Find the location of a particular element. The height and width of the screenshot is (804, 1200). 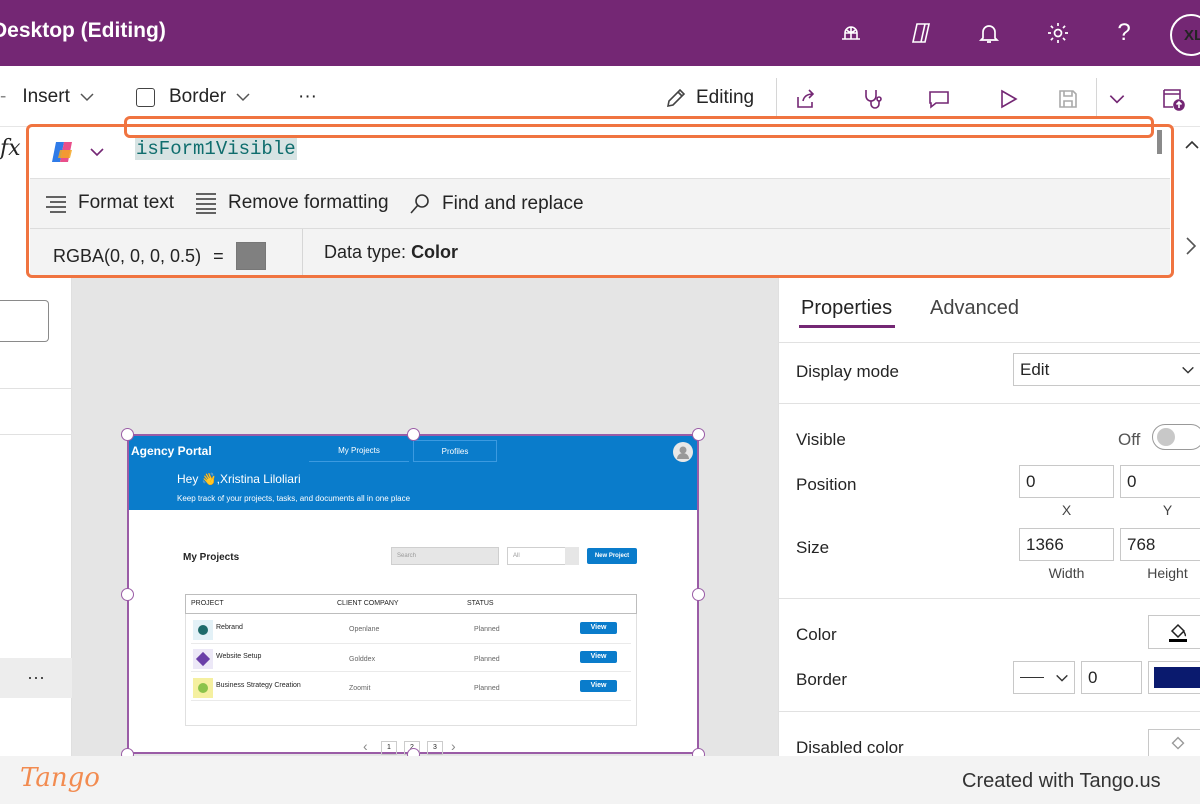

height-caption: Height is located at coordinates (1167, 573).